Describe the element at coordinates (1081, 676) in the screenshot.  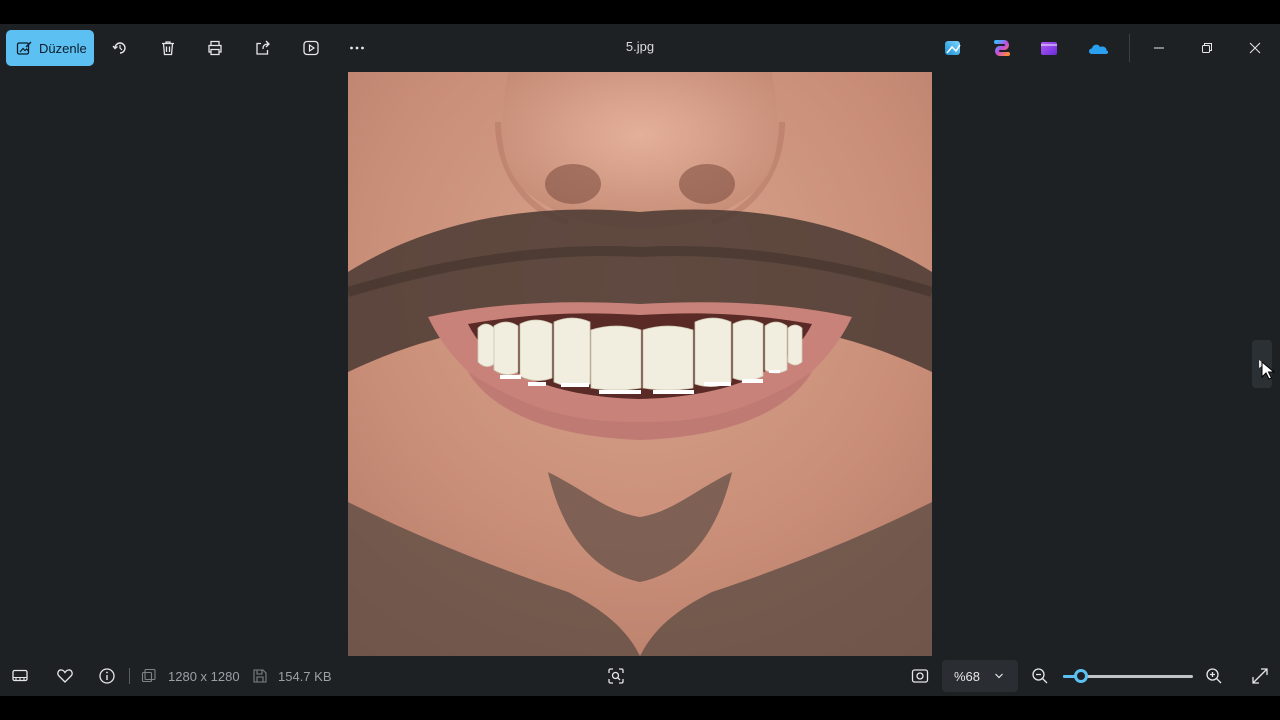
I see `zoom-slider-thumb` at that location.